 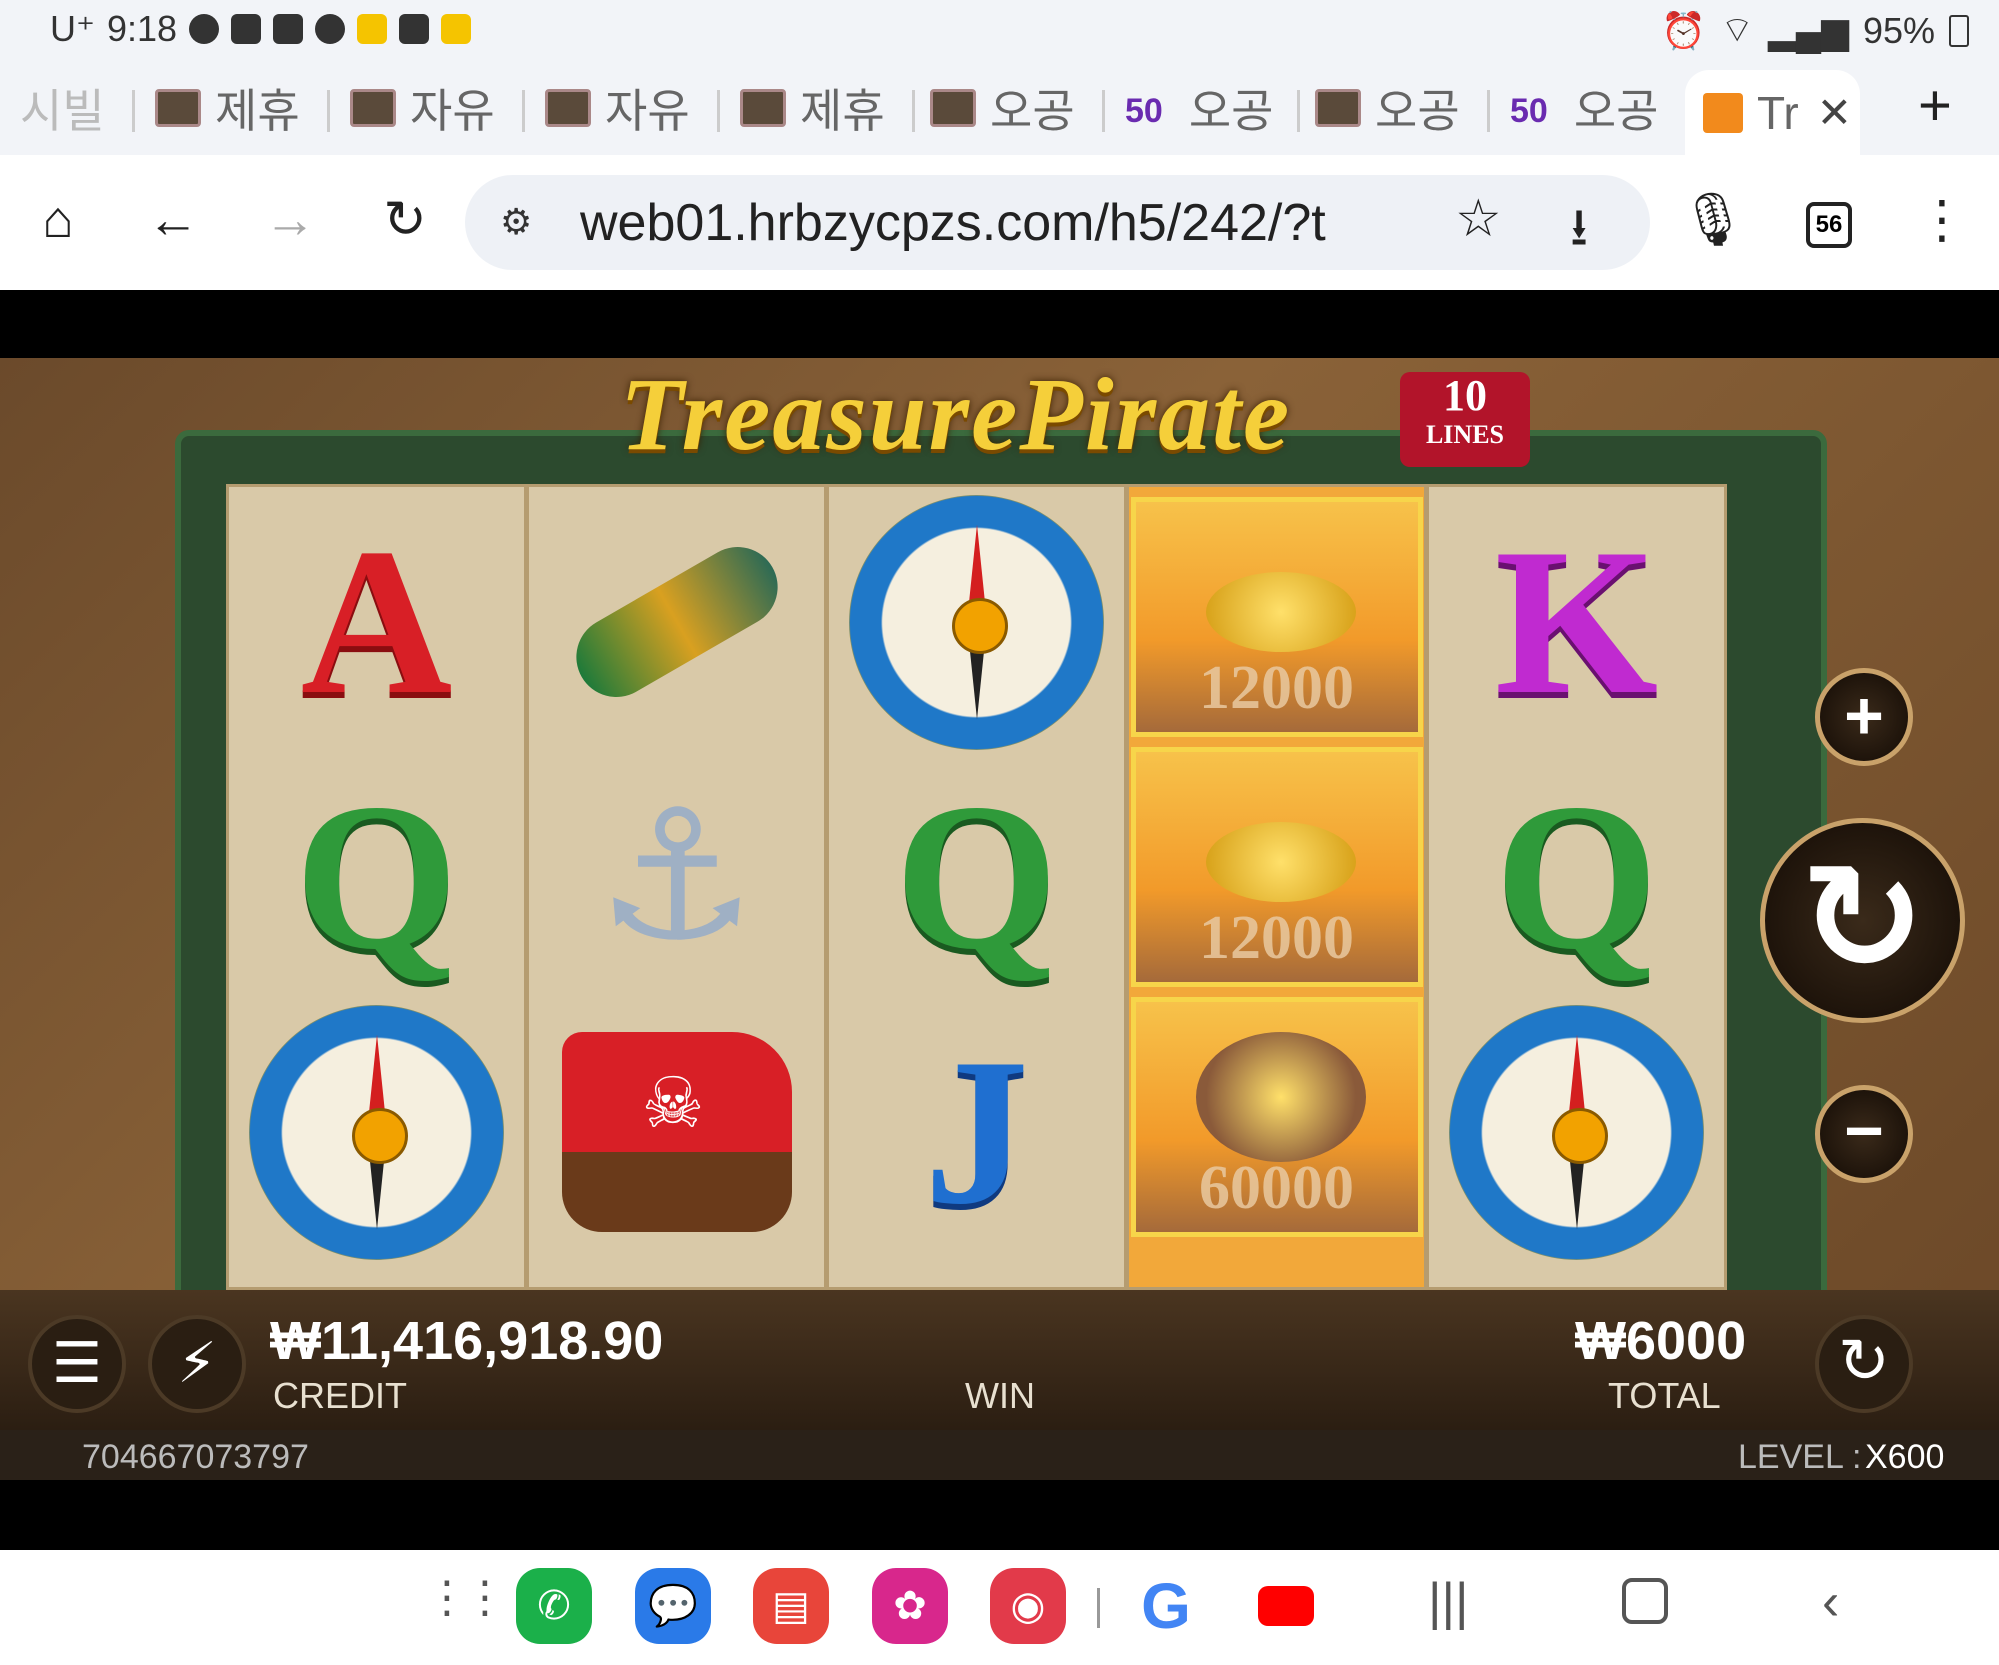 I want to click on home-icon: ⌂, so click(x=58, y=220).